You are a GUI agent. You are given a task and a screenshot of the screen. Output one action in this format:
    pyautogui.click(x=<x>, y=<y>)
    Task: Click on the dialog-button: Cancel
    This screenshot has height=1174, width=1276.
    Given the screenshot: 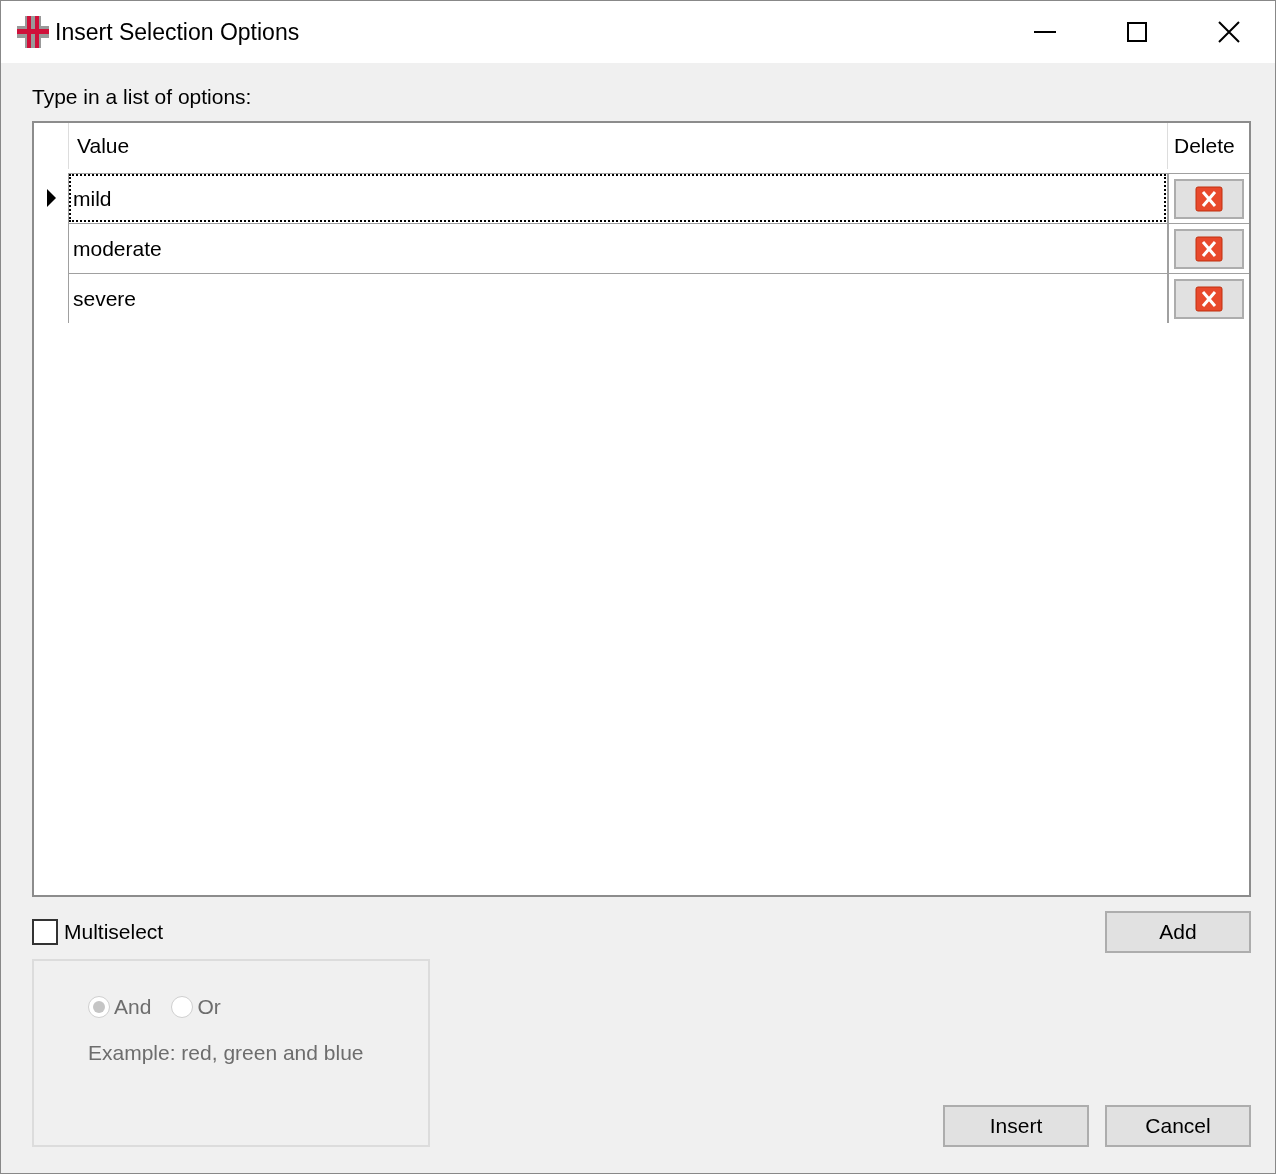 What is the action you would take?
    pyautogui.click(x=1178, y=1126)
    